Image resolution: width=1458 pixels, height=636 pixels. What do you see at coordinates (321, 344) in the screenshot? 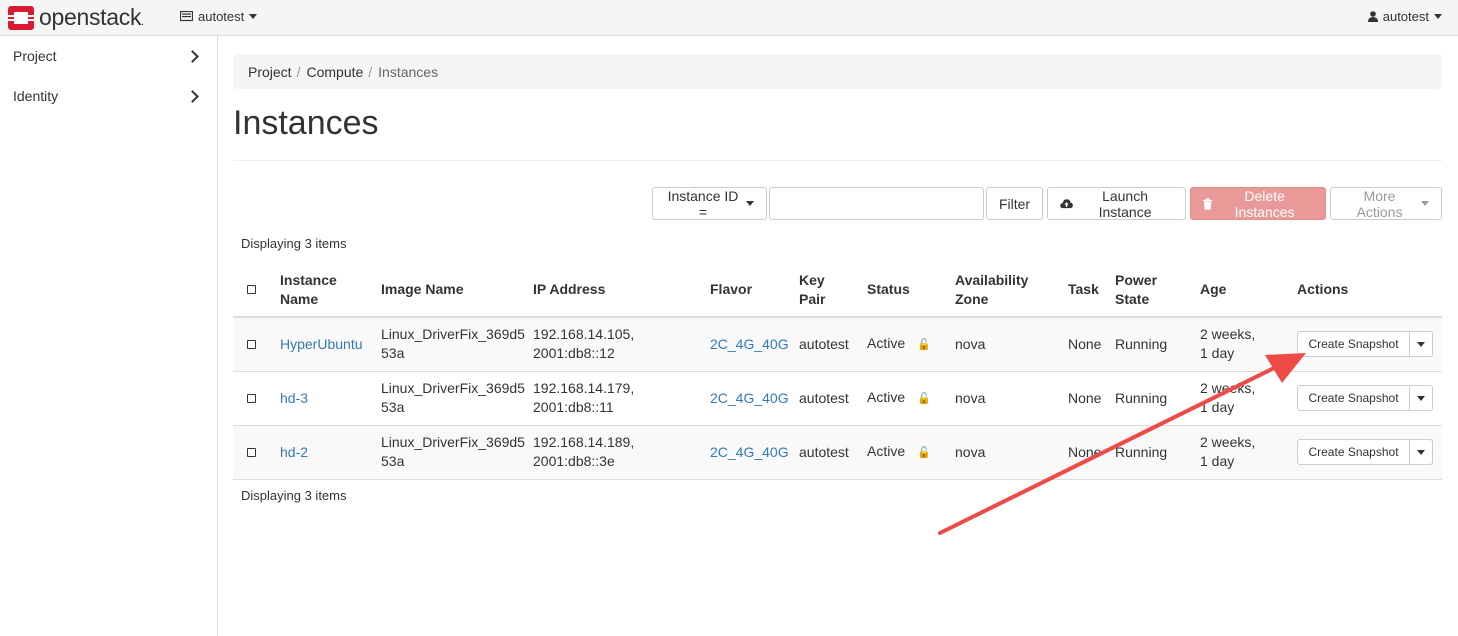
I see `instance-name-link: HyperUbuntu` at bounding box center [321, 344].